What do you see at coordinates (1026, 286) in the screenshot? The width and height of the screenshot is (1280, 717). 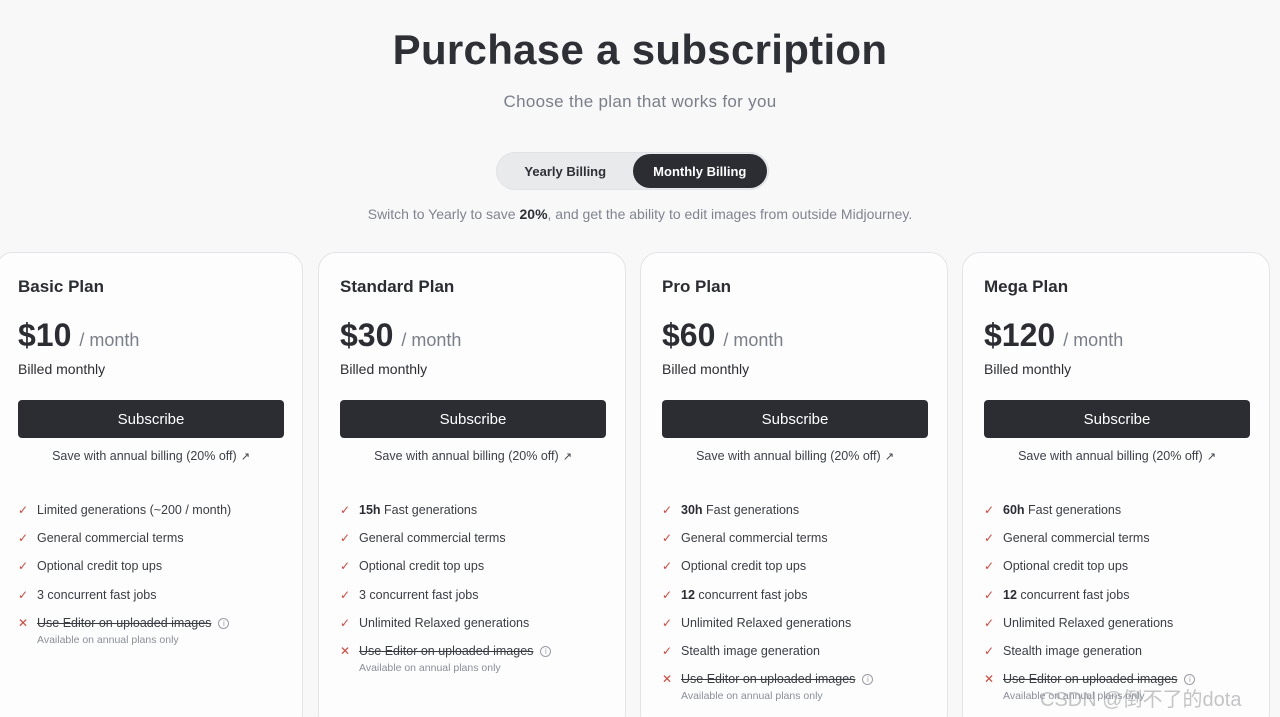 I see `plan-name: Mega Plan` at bounding box center [1026, 286].